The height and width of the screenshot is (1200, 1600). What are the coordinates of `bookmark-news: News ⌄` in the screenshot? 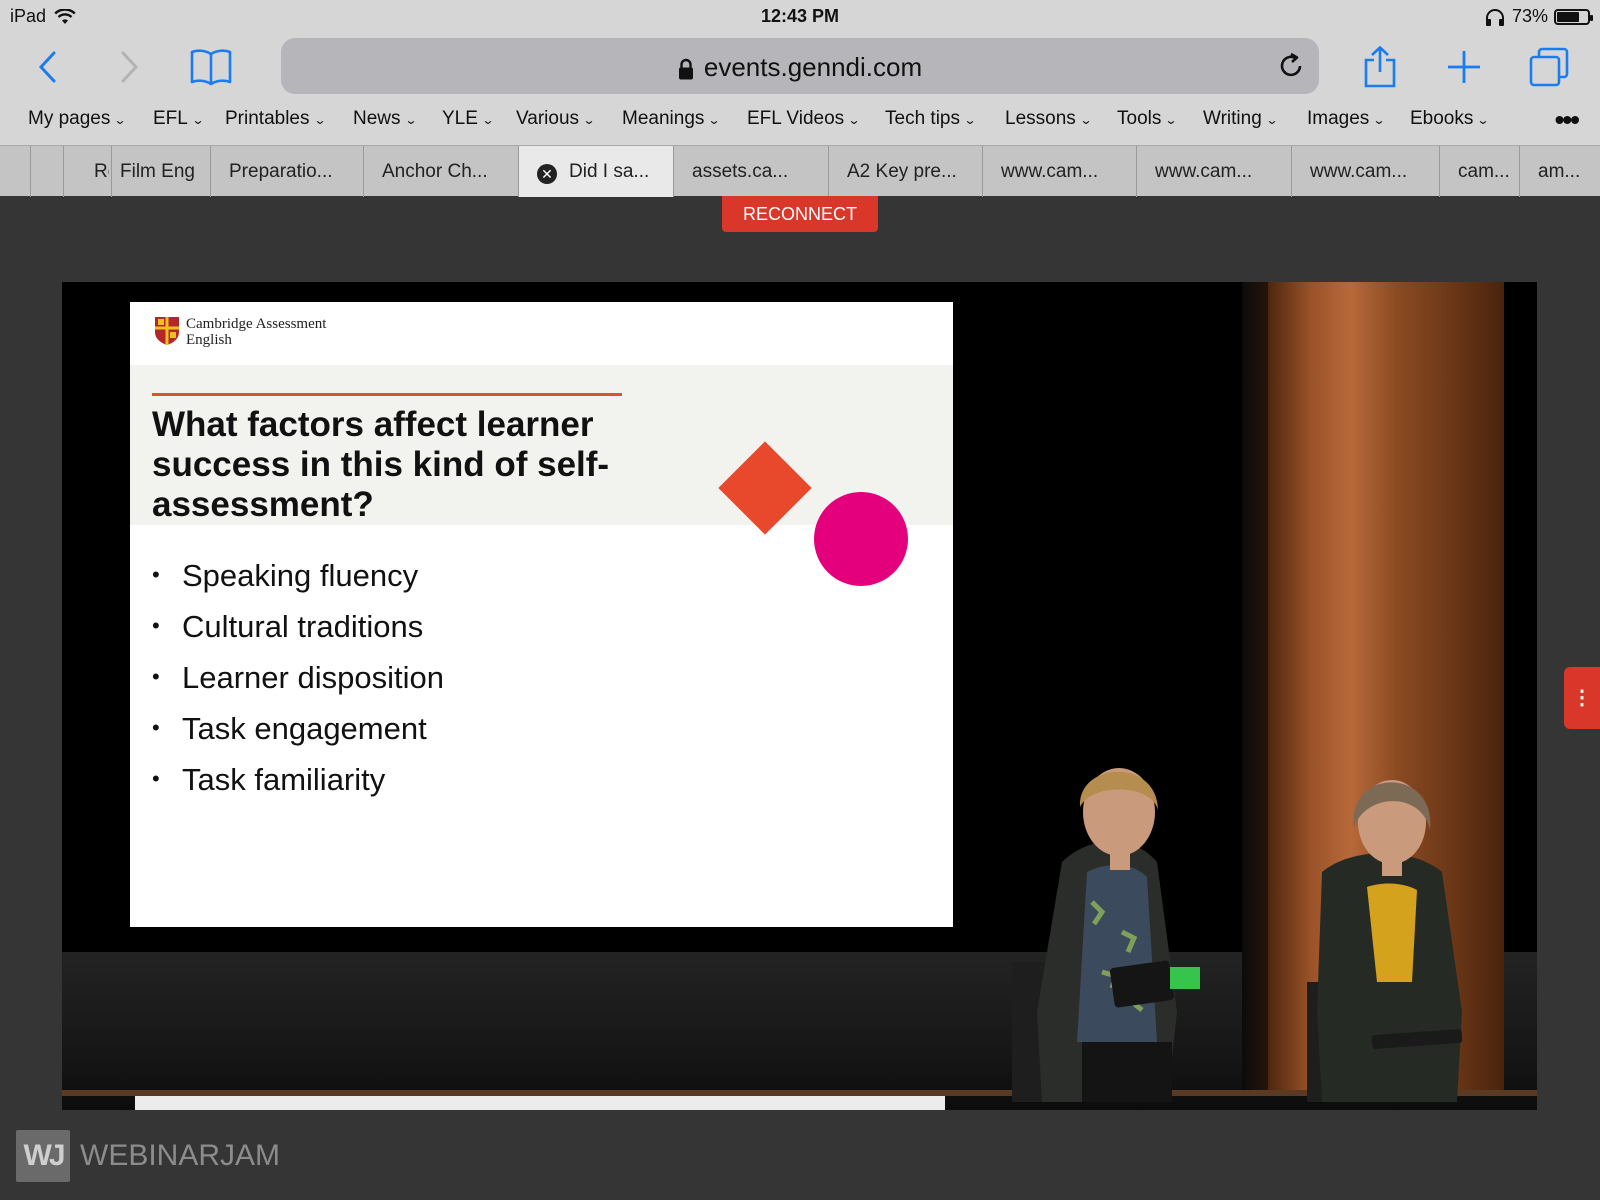 It's located at (385, 119).